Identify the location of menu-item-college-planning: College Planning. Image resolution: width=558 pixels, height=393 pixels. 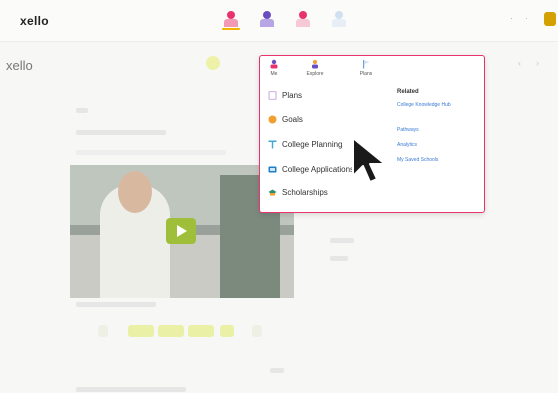
(305, 144).